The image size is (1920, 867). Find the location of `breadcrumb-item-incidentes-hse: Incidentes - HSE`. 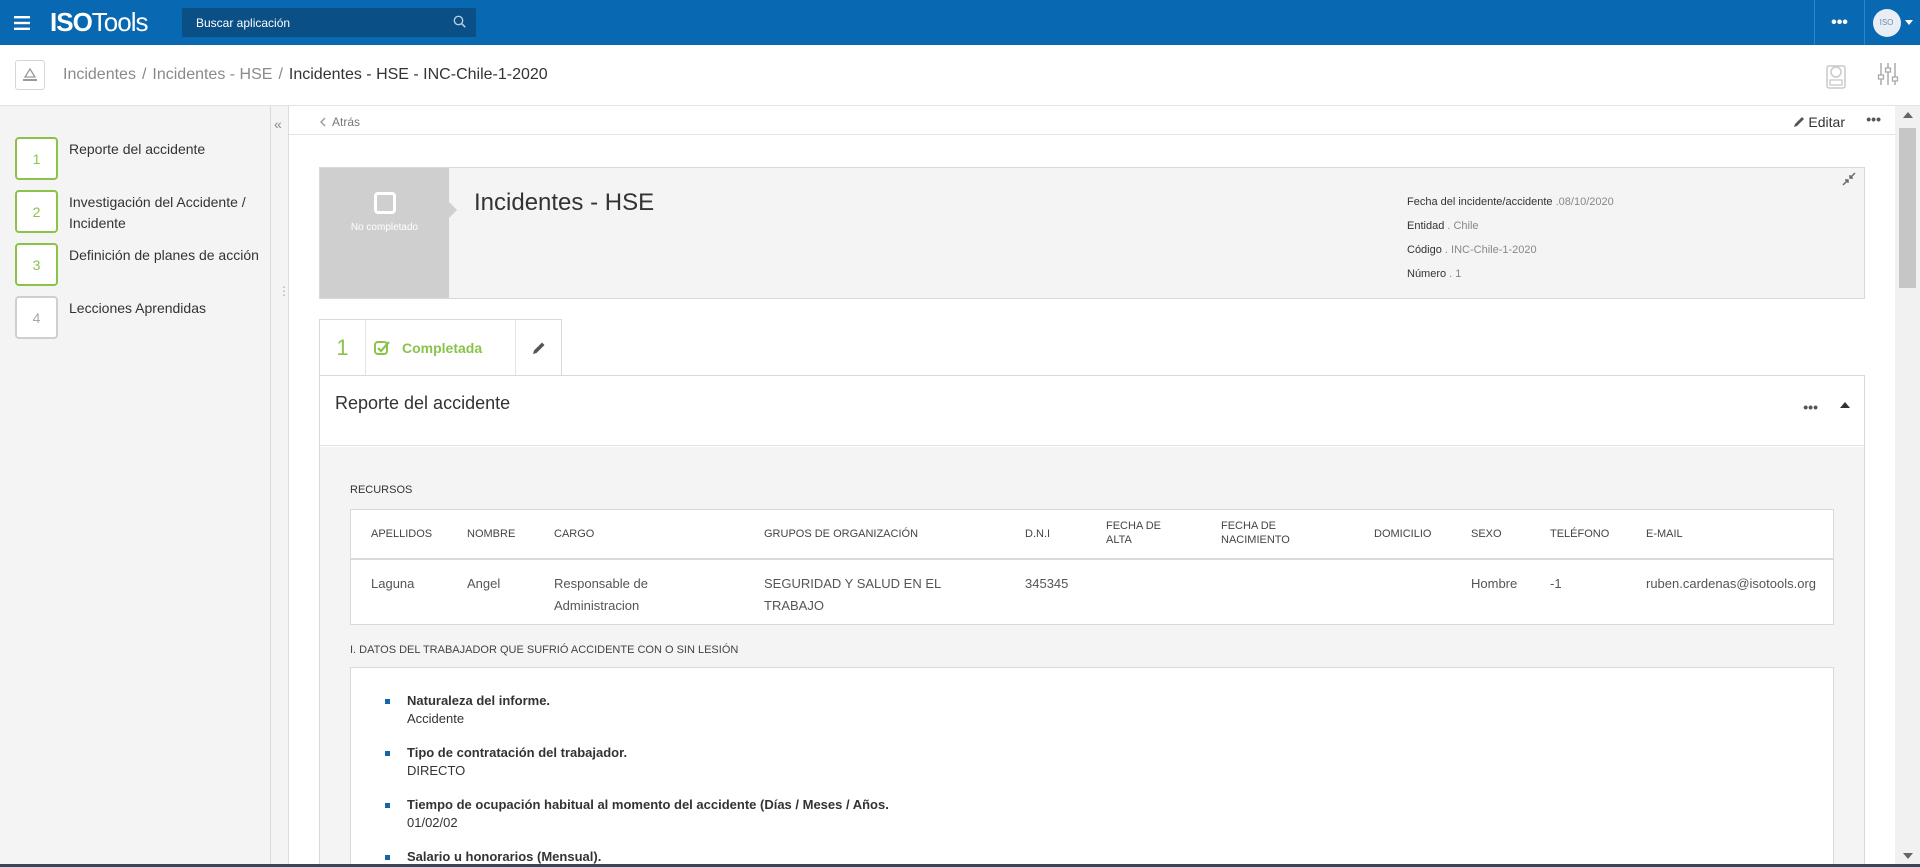

breadcrumb-item-incidentes-hse: Incidentes - HSE is located at coordinates (212, 75).